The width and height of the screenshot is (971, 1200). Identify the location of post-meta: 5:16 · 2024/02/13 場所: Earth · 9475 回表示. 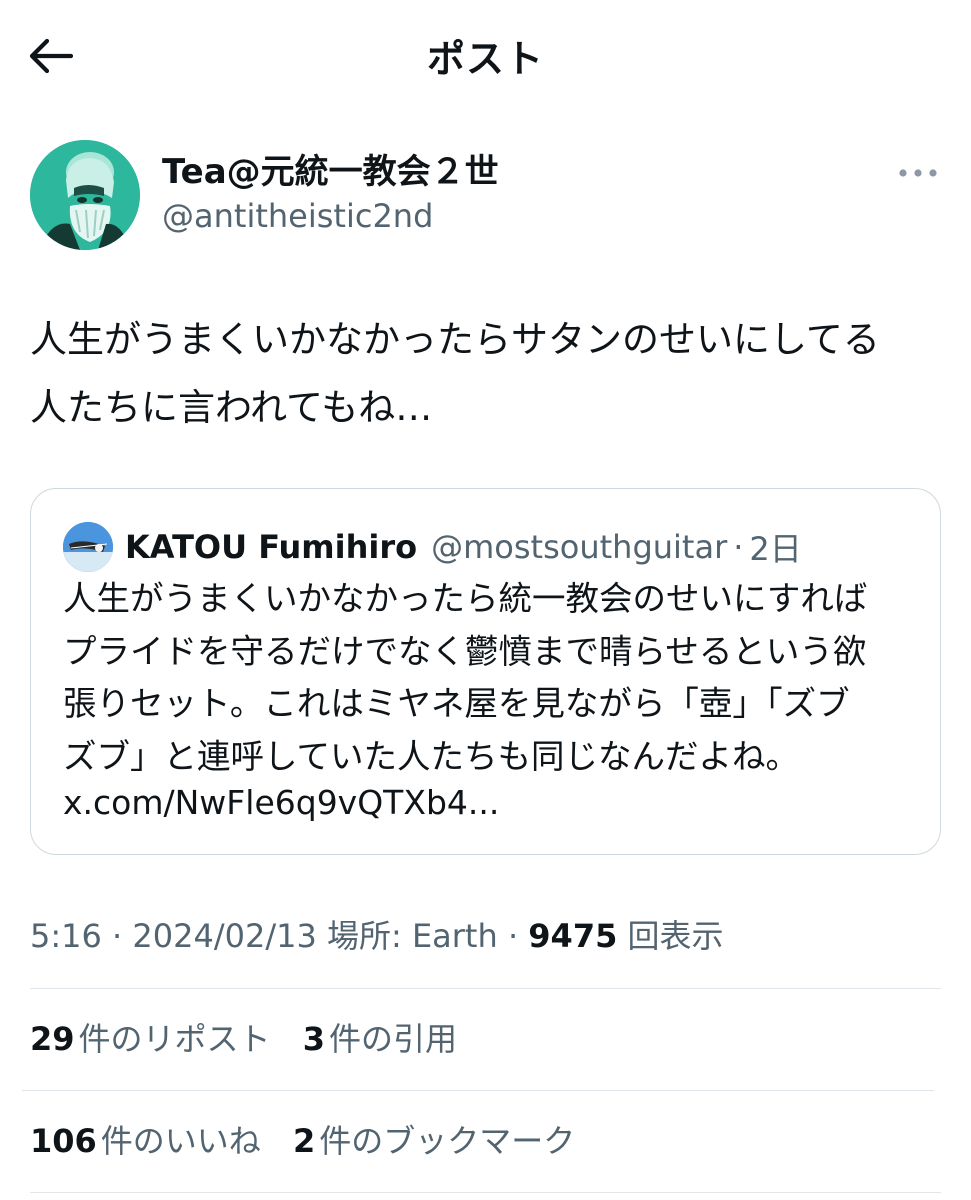
(377, 936).